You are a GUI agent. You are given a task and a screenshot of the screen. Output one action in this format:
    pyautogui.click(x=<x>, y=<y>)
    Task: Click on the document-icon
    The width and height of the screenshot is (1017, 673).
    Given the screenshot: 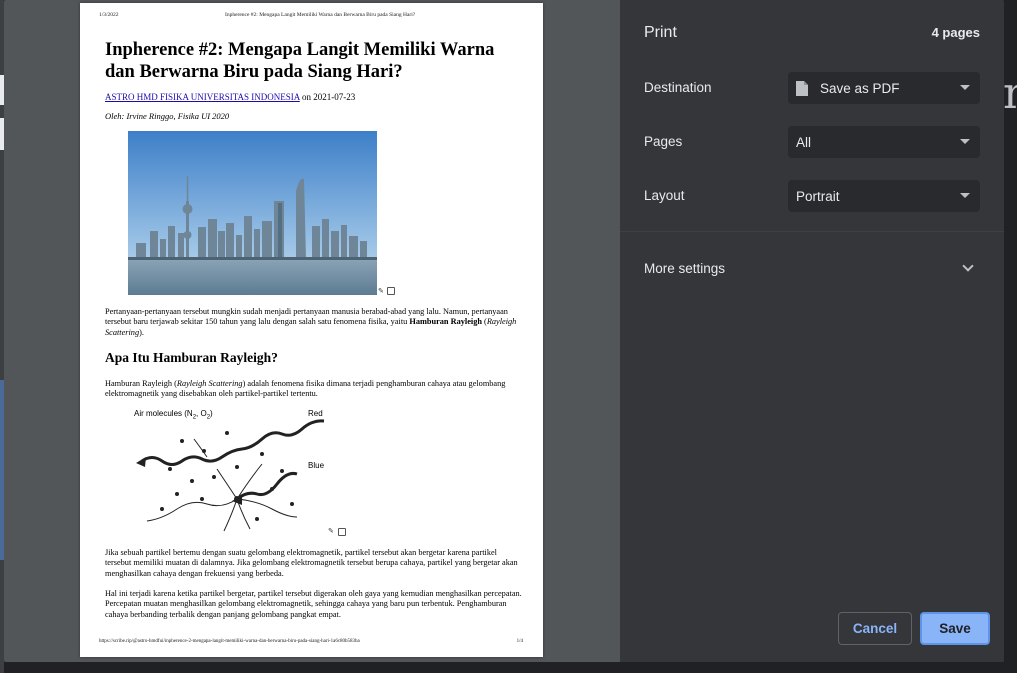 What is the action you would take?
    pyautogui.click(x=802, y=88)
    